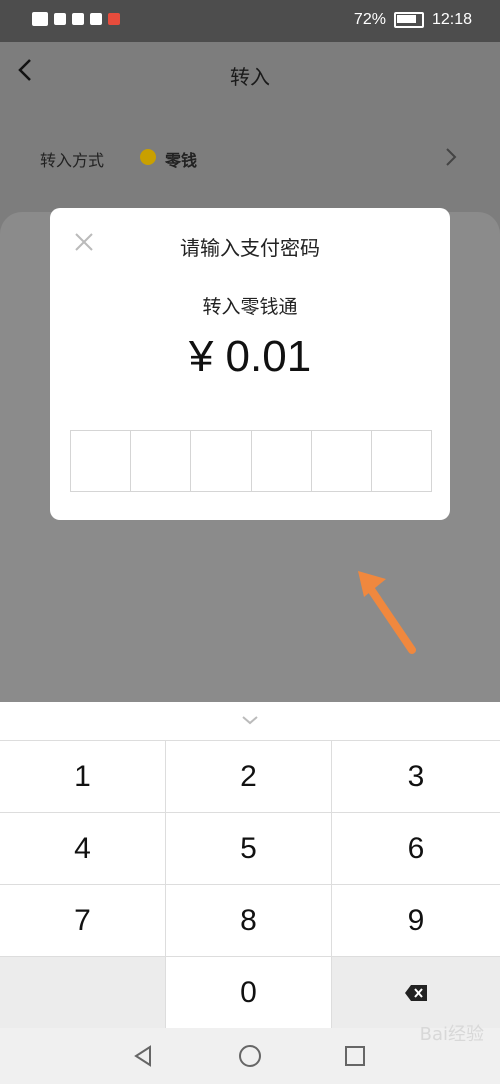 The image size is (500, 1084). Describe the element at coordinates (83, 993) in the screenshot. I see `key-blank` at that location.